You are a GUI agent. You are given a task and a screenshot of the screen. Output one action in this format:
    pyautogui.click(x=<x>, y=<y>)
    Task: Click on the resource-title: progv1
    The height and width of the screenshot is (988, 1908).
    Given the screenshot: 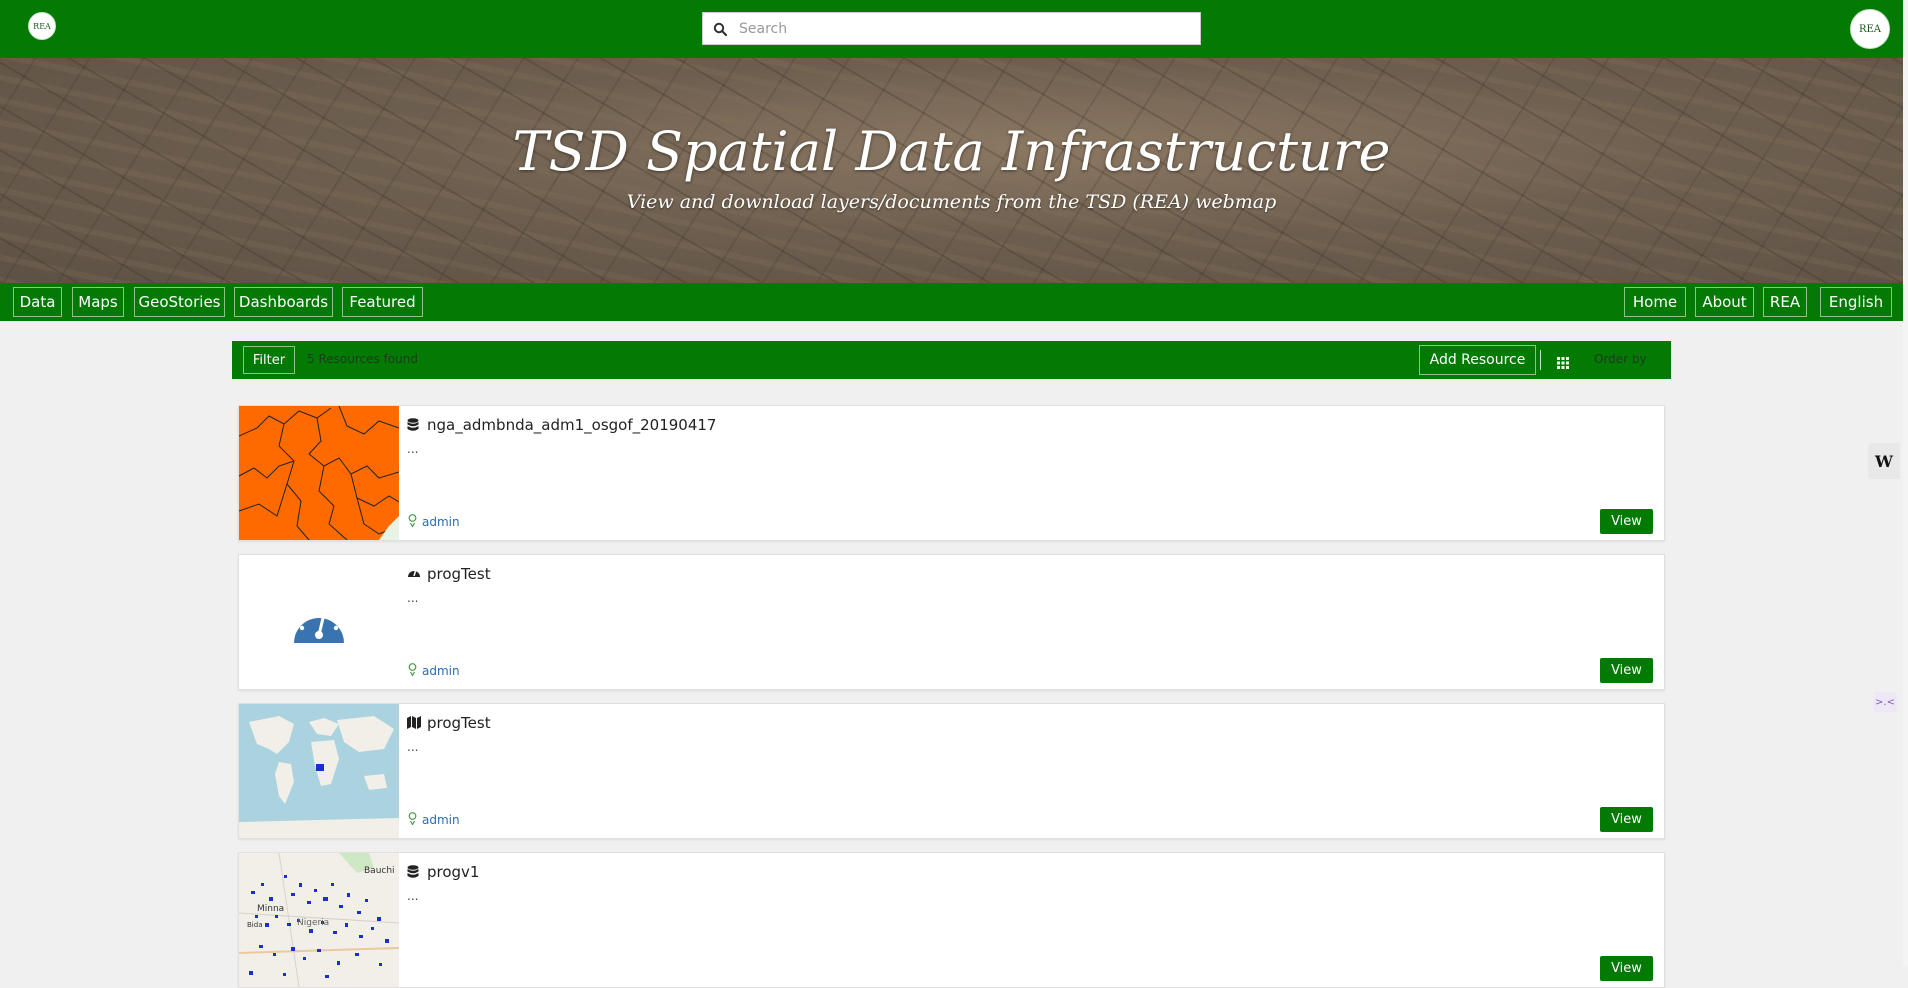 What is the action you would take?
    pyautogui.click(x=443, y=872)
    